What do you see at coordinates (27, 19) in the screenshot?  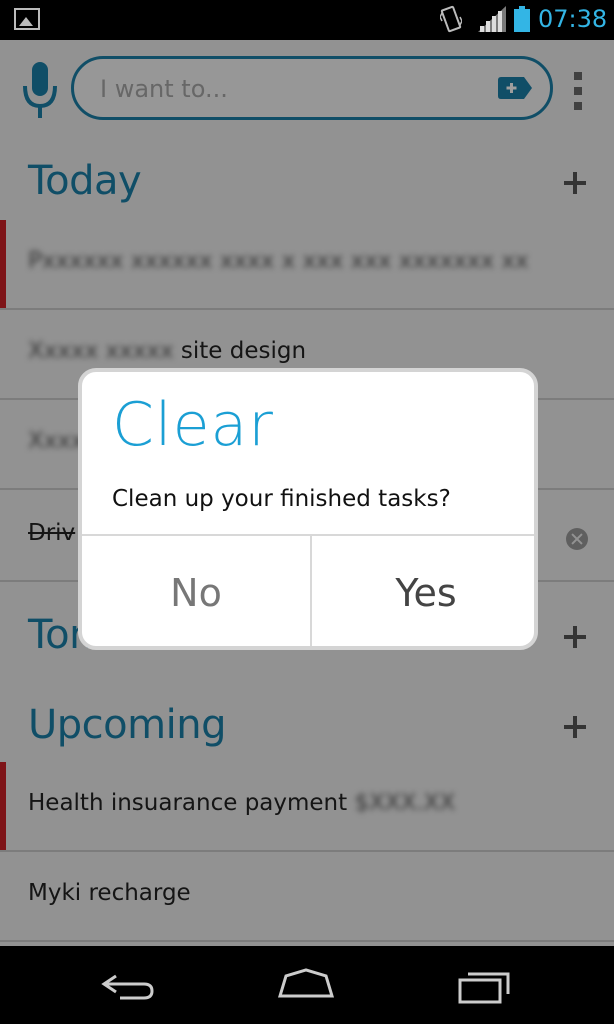 I see `gallery-icon` at bounding box center [27, 19].